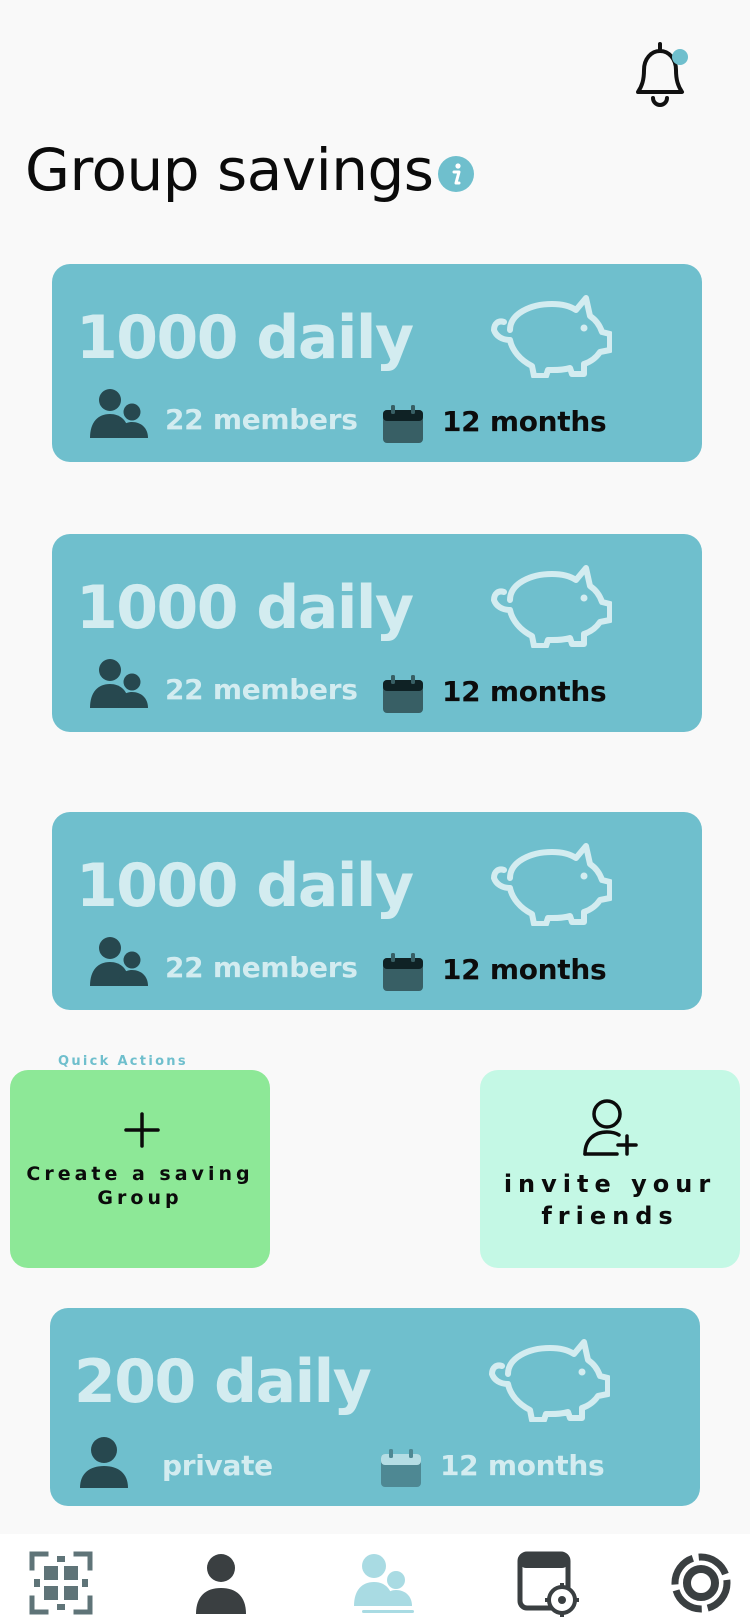 This screenshot has height=1624, width=750. Describe the element at coordinates (223, 1382) in the screenshot. I see `savings-amount: 200 daily` at that location.